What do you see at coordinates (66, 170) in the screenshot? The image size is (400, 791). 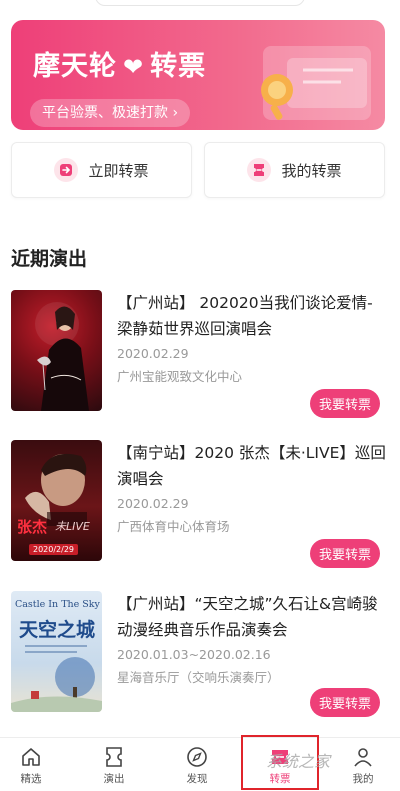 I see `arrow-right-icon` at bounding box center [66, 170].